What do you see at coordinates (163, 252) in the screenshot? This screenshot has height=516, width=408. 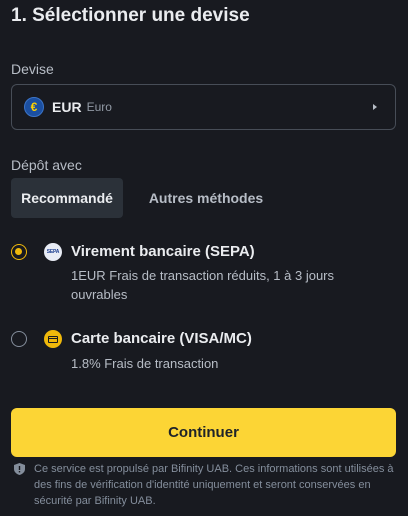 I see `method-title-sepa: Virement bancaire (SEPA)` at bounding box center [163, 252].